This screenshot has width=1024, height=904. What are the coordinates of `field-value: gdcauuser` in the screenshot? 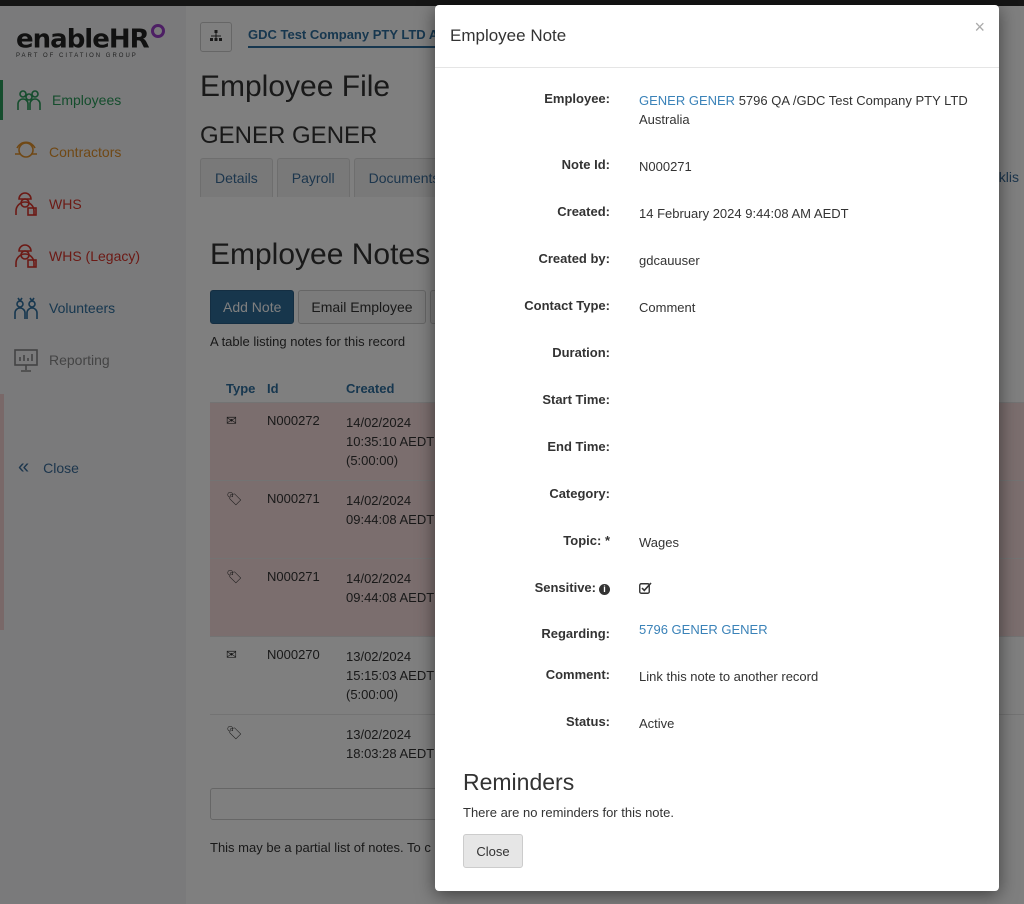 It's located at (669, 260).